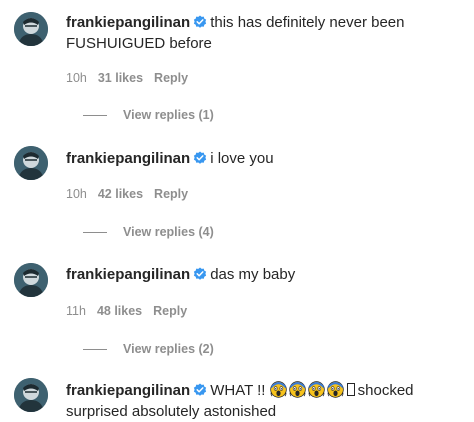  I want to click on comment-text: frankiepangilinan das my baby, so click(264, 274).